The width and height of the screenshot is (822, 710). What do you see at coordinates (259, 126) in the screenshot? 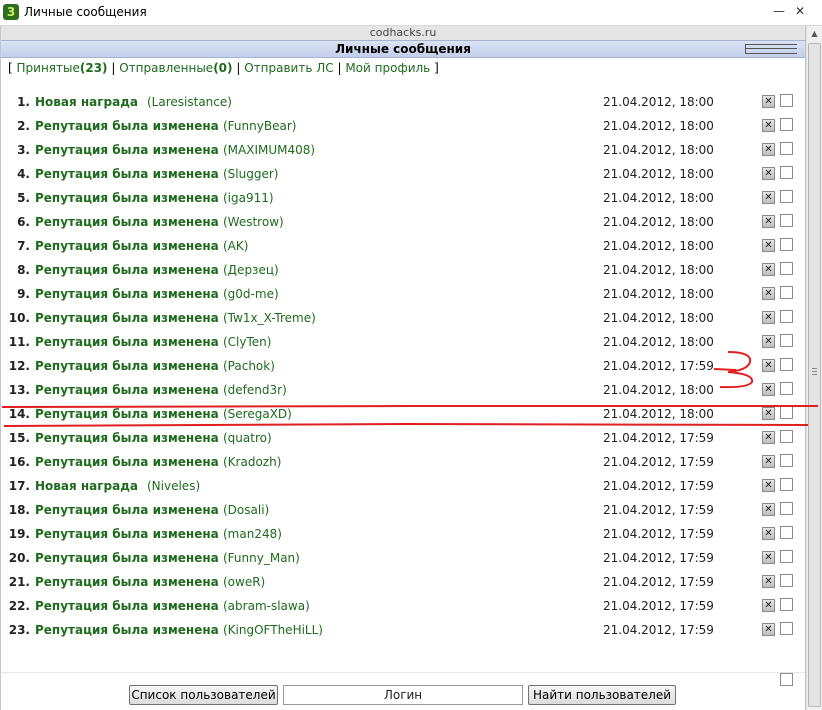
I see `message-sender-link: (FunnyBear)` at bounding box center [259, 126].